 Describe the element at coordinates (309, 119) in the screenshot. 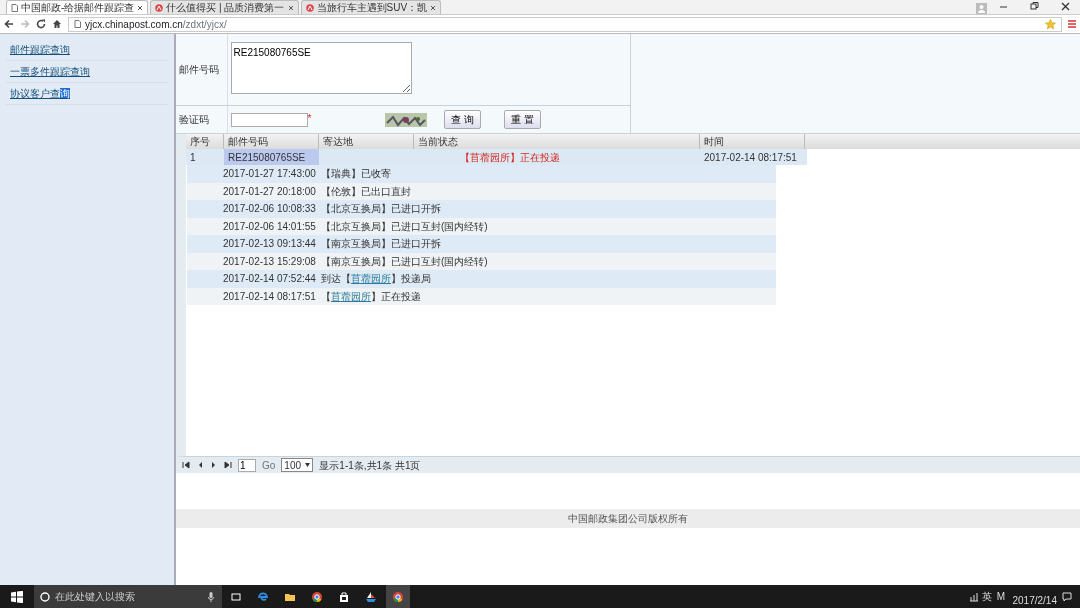

I see `required-mark: *` at that location.